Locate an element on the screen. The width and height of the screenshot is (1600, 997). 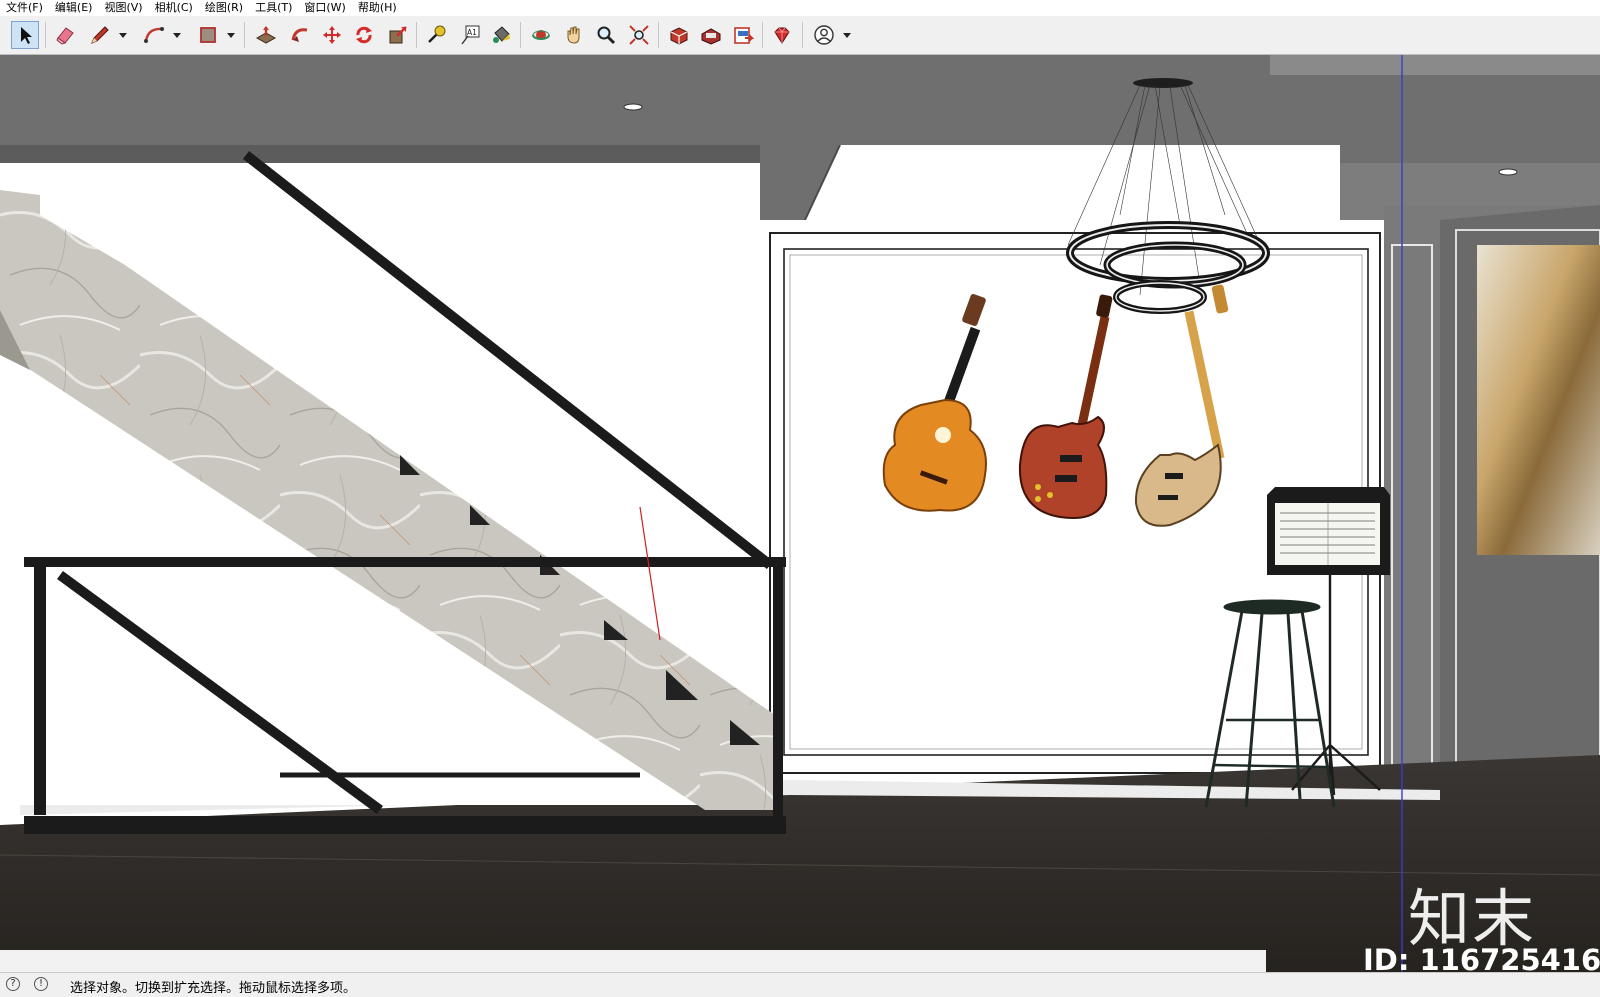
text-tool-button: A1 is located at coordinates (470, 35).